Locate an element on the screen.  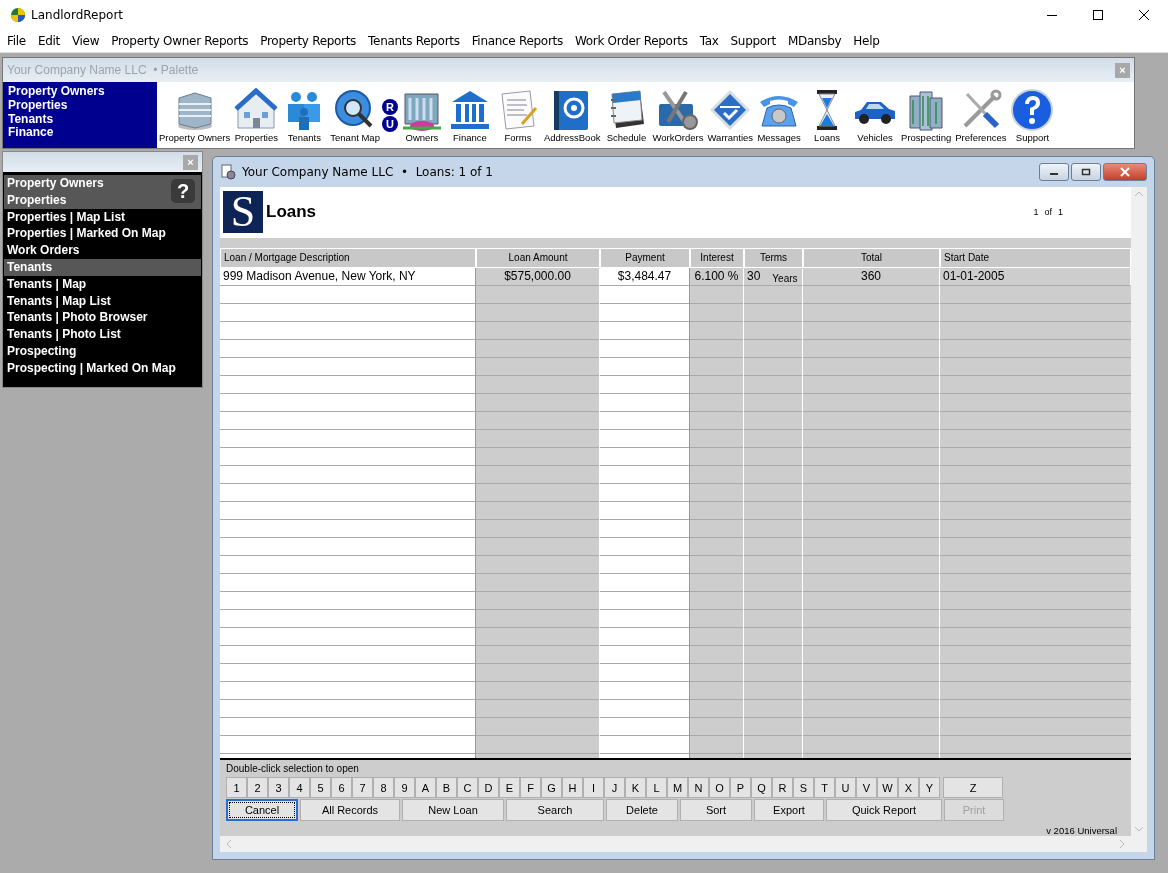
nav-link: Work Orders is located at coordinates (102, 250).